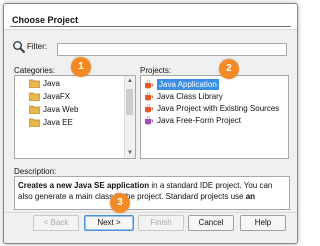  Describe the element at coordinates (81, 67) in the screenshot. I see `step-badge-1: 1` at that location.